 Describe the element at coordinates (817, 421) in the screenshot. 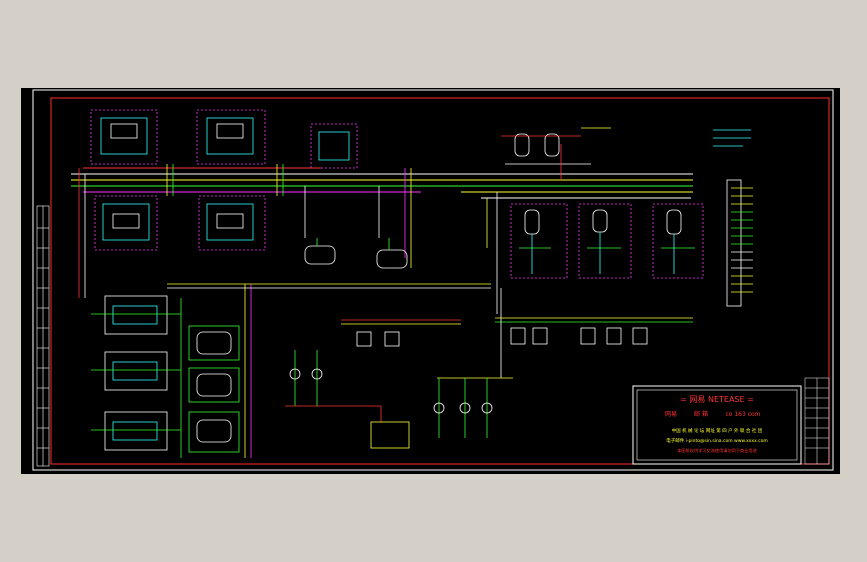

I see `right-revision-strip` at that location.